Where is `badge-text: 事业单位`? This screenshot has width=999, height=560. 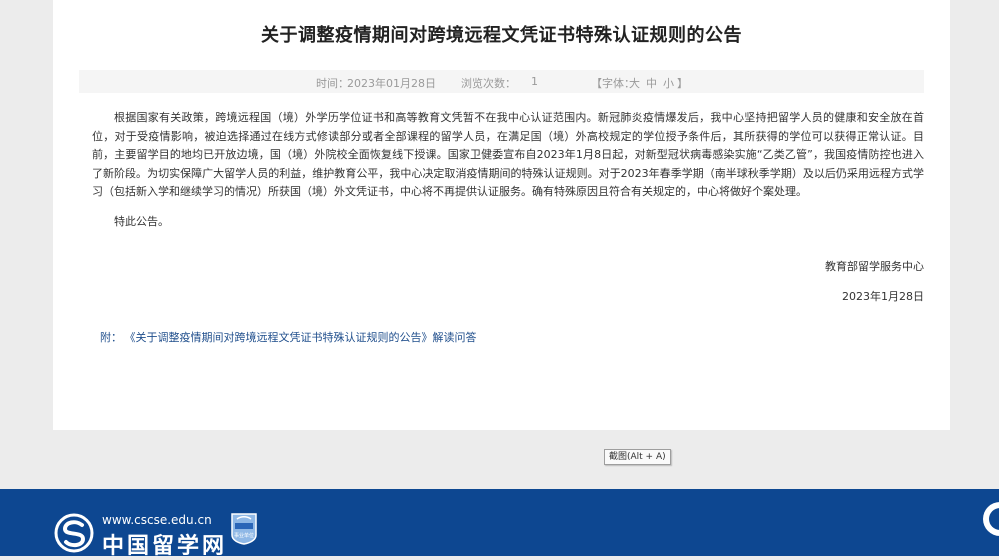
badge-text: 事业单位 is located at coordinates (244, 535).